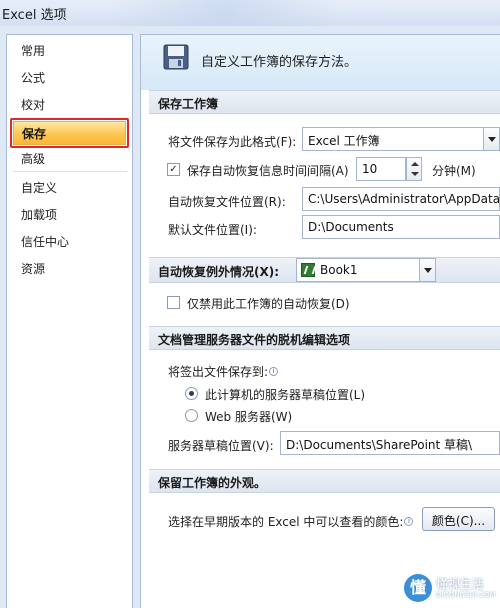  What do you see at coordinates (366, 270) in the screenshot?
I see `workbook-select: Book1` at bounding box center [366, 270].